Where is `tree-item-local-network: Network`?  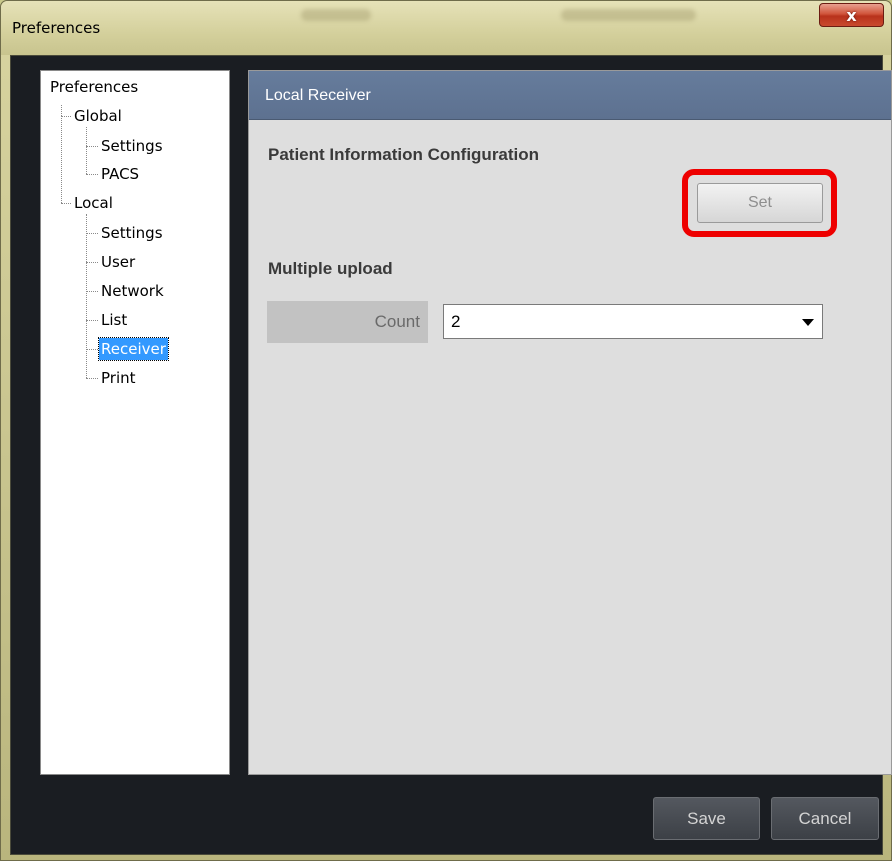
tree-item-local-network: Network is located at coordinates (132, 291).